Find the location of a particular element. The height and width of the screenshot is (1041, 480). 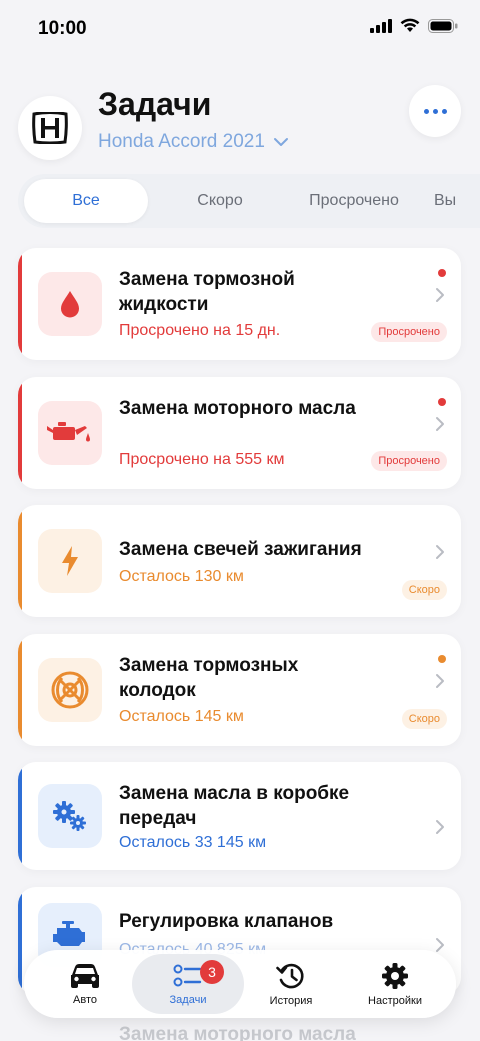

honda-logo-icon is located at coordinates (50, 128).